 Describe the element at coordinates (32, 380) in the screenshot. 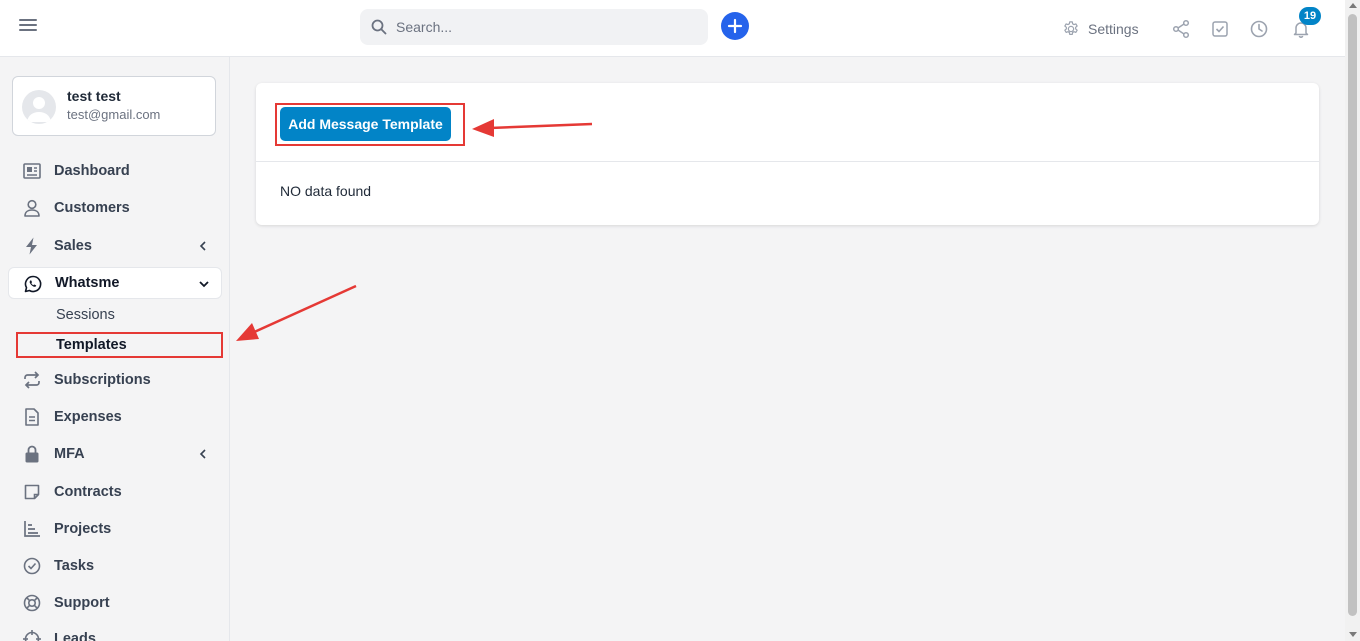

I see `repeat-icon` at that location.